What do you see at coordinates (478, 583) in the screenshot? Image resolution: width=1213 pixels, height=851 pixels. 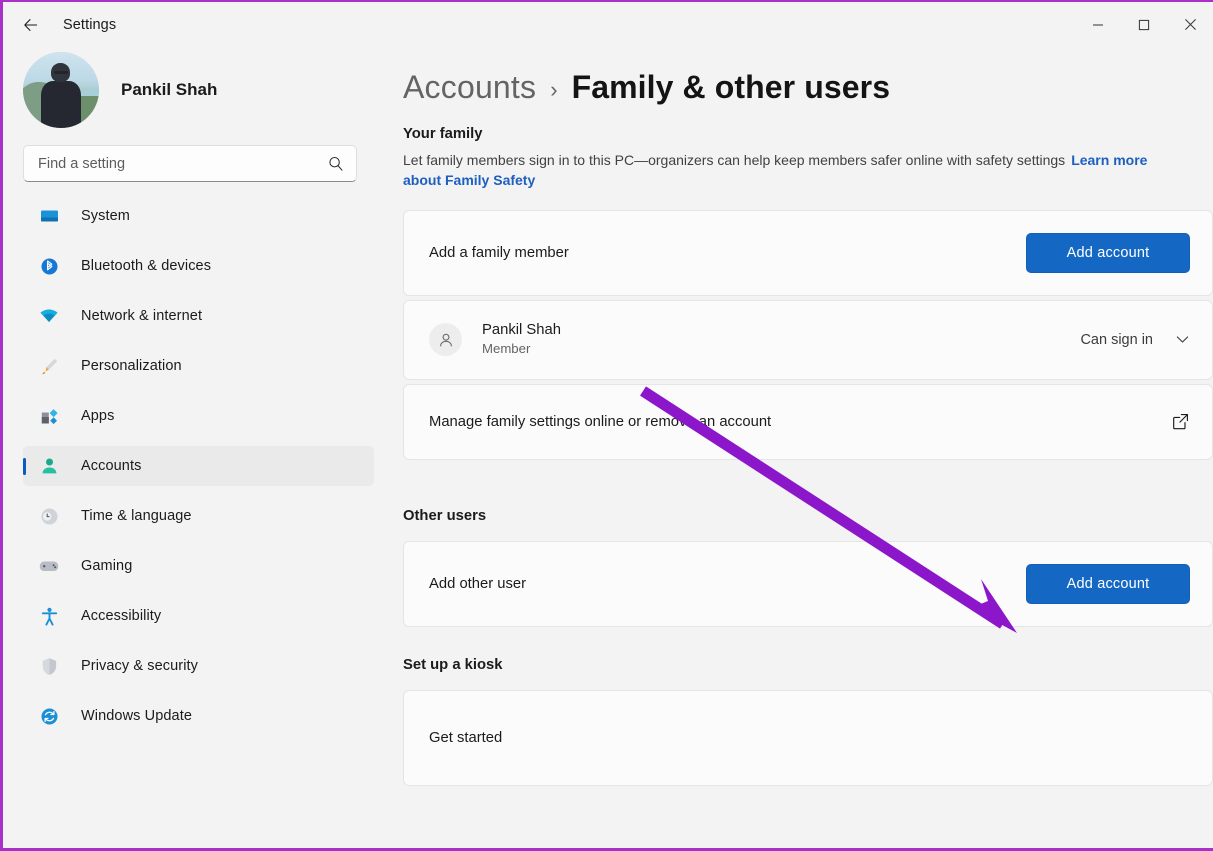 I see `add-other-user-label: Add other user` at bounding box center [478, 583].